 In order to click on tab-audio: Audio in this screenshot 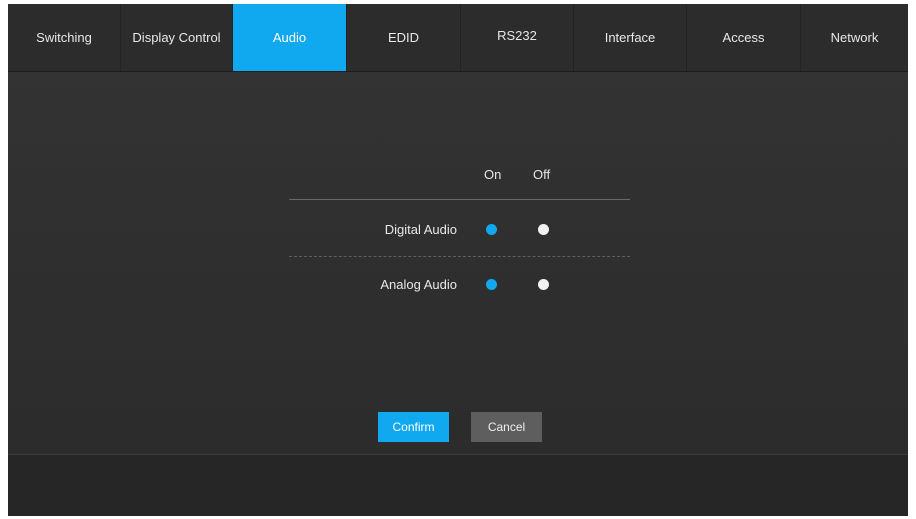, I will do `click(290, 37)`.